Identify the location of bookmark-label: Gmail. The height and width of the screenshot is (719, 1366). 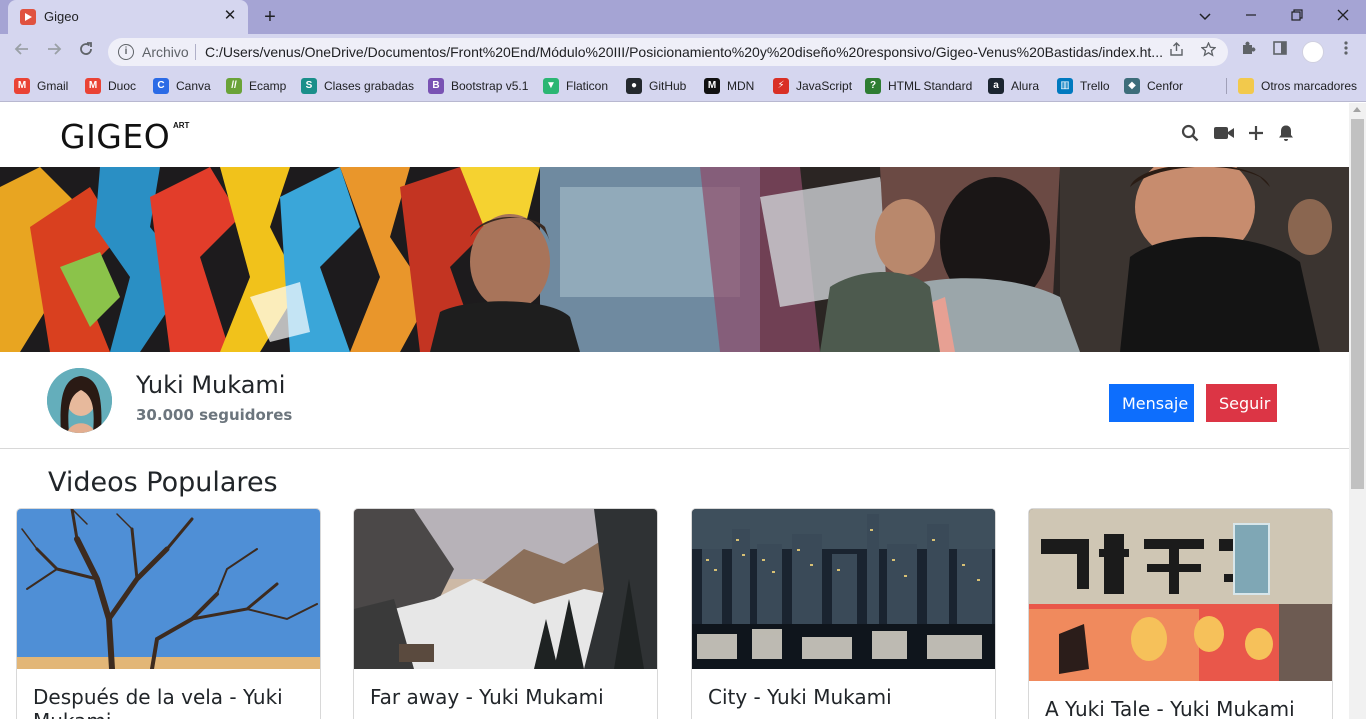
(53, 86).